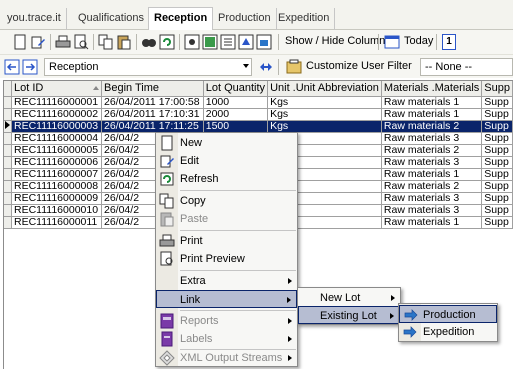 The height and width of the screenshot is (369, 513). I want to click on menu-item-refresh: Refresh, so click(226, 179).